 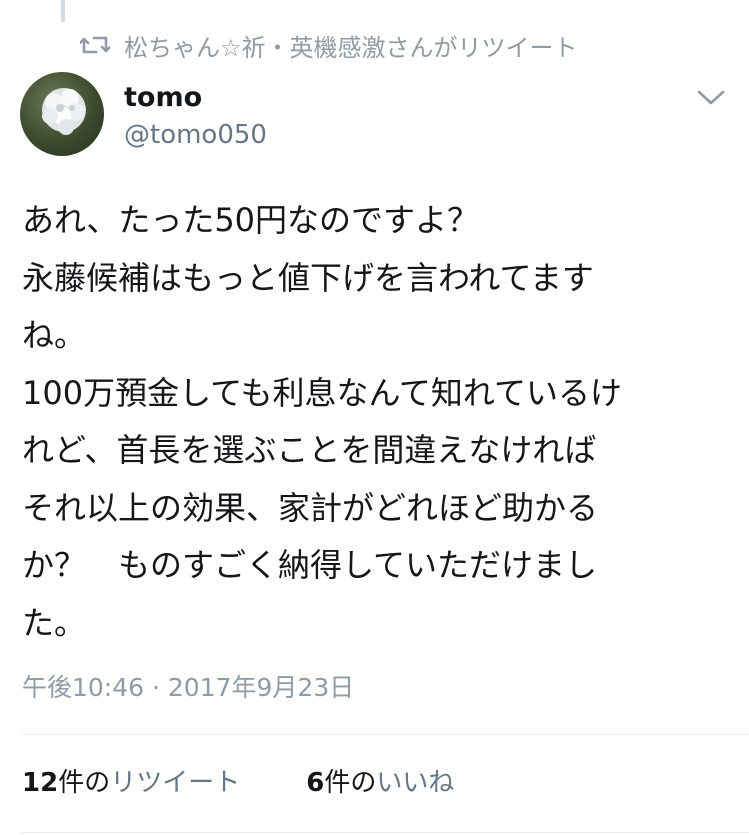 I want to click on retweet-context-text: 松ちゃん☆祈・英機感激さんがリツイート, so click(x=351, y=47).